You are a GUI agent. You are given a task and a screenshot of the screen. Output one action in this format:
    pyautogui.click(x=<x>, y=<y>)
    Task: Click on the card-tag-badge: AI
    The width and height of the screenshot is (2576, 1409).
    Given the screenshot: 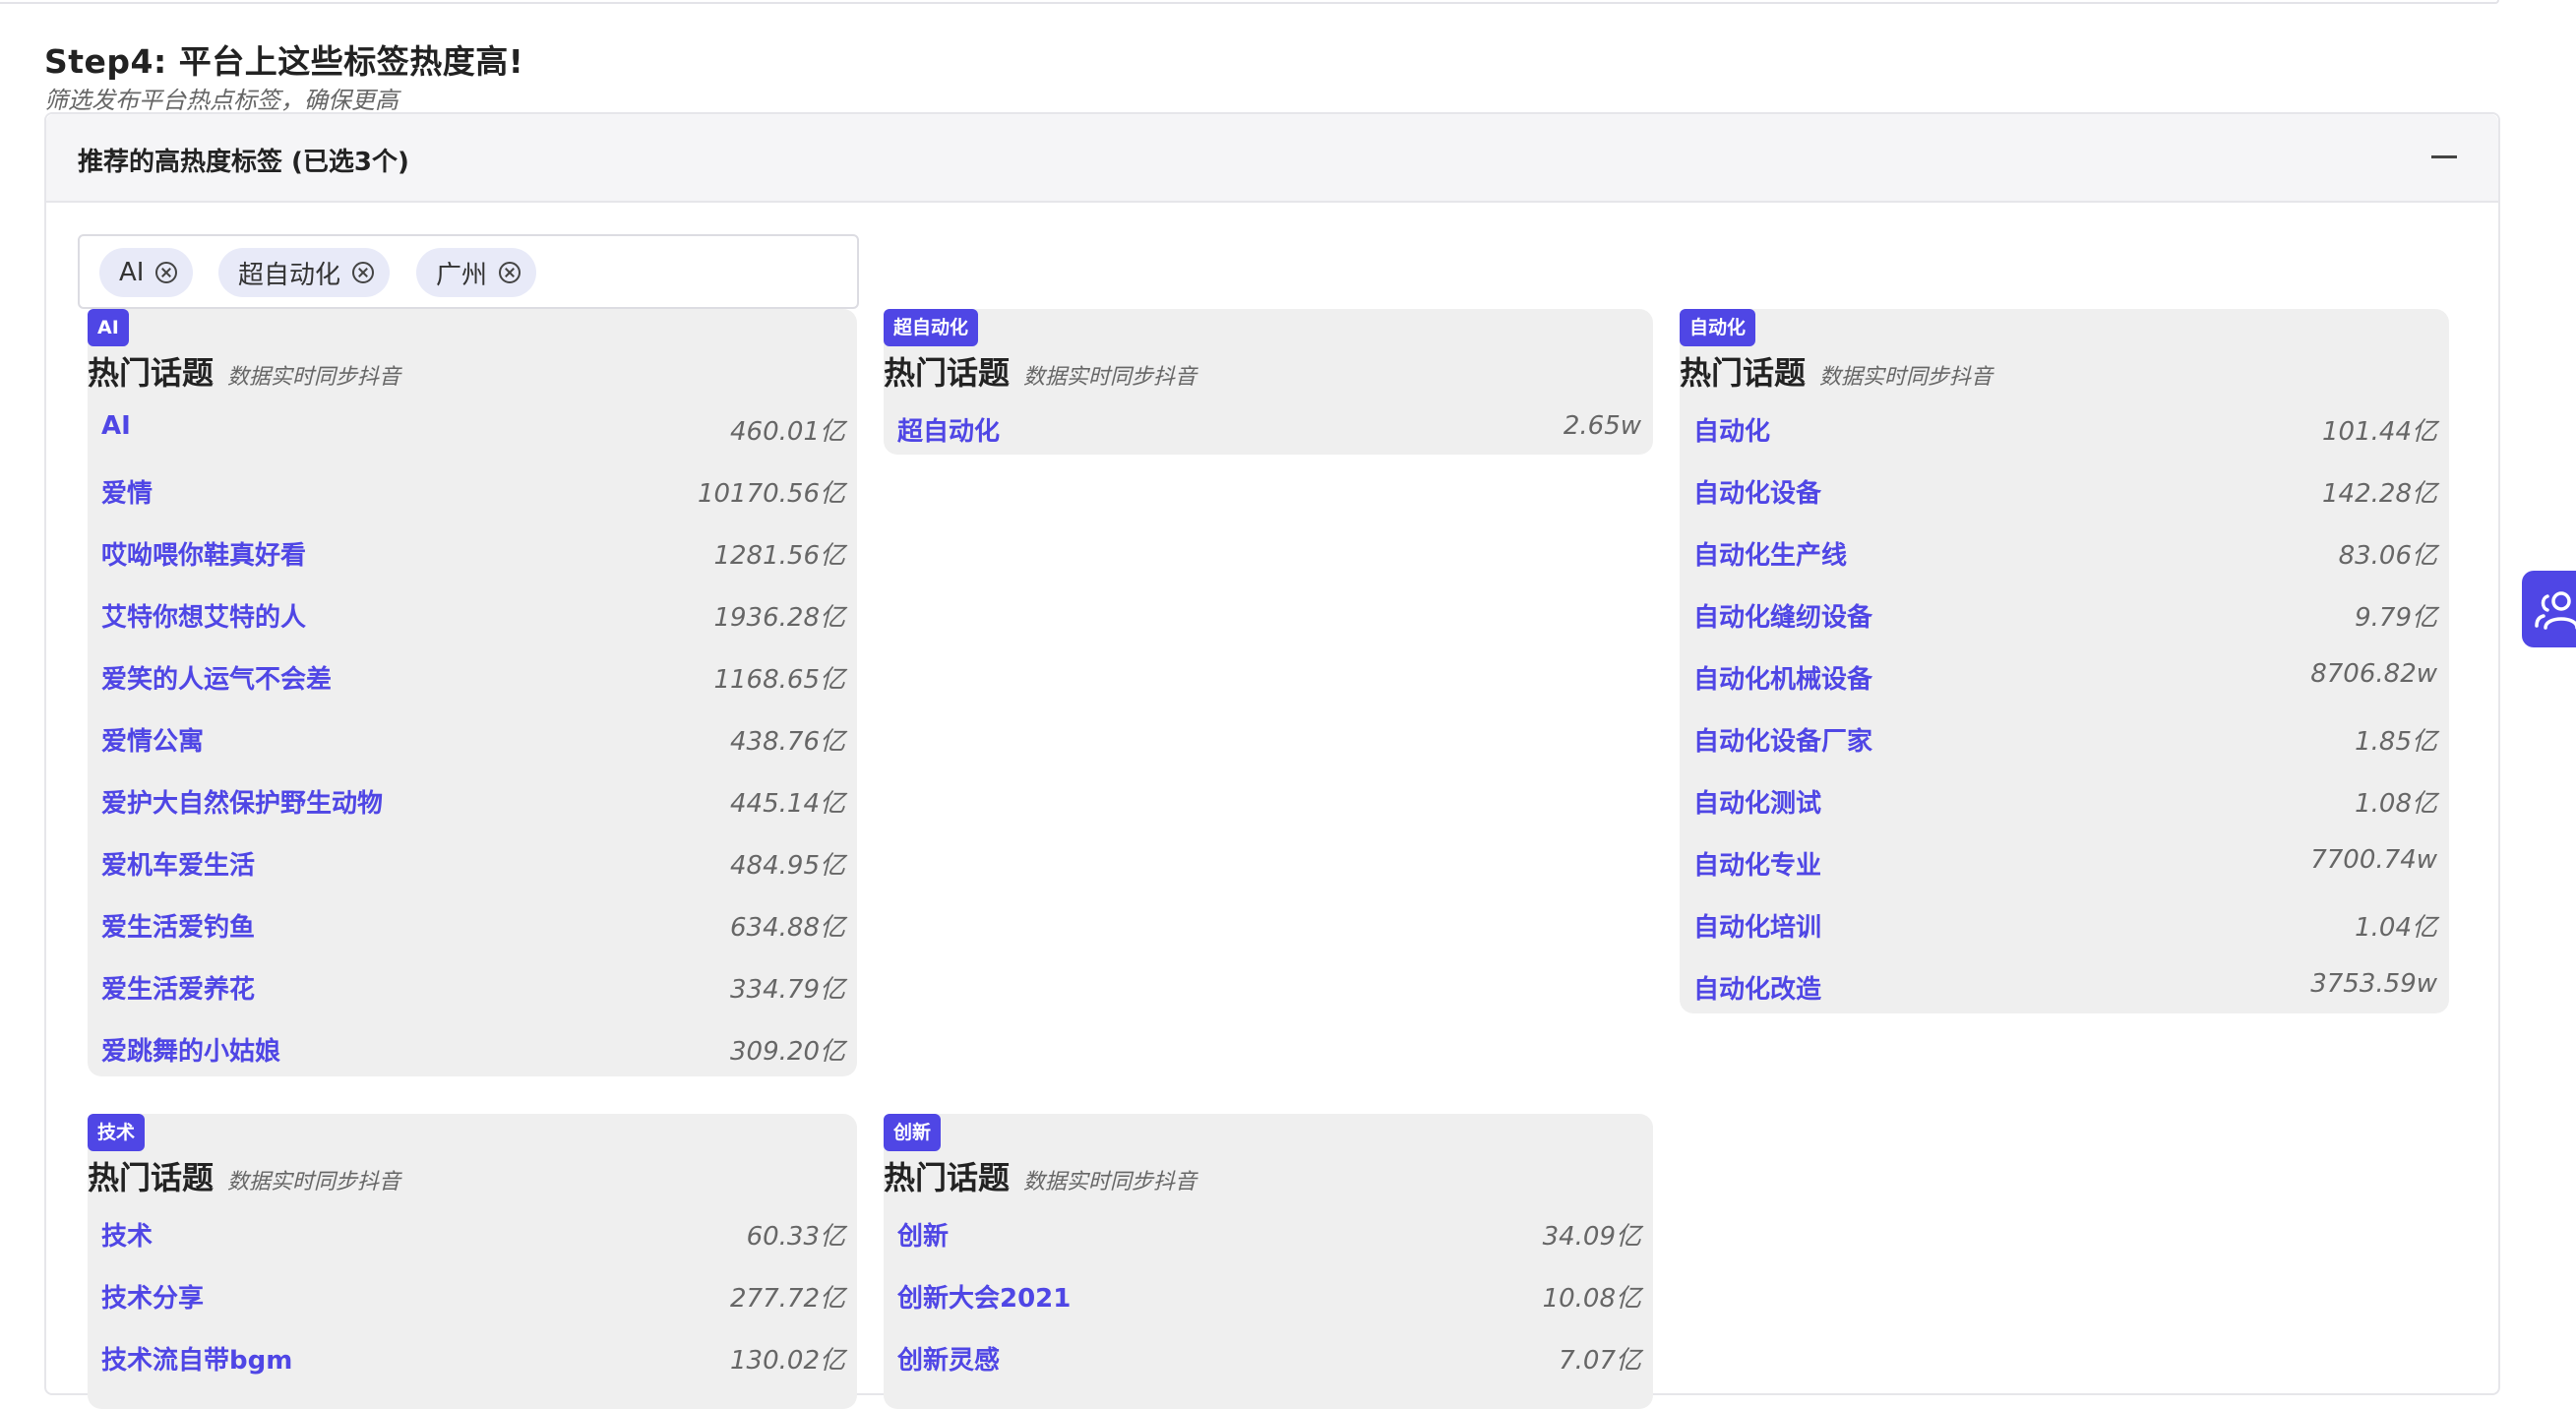 What is the action you would take?
    pyautogui.click(x=109, y=327)
    